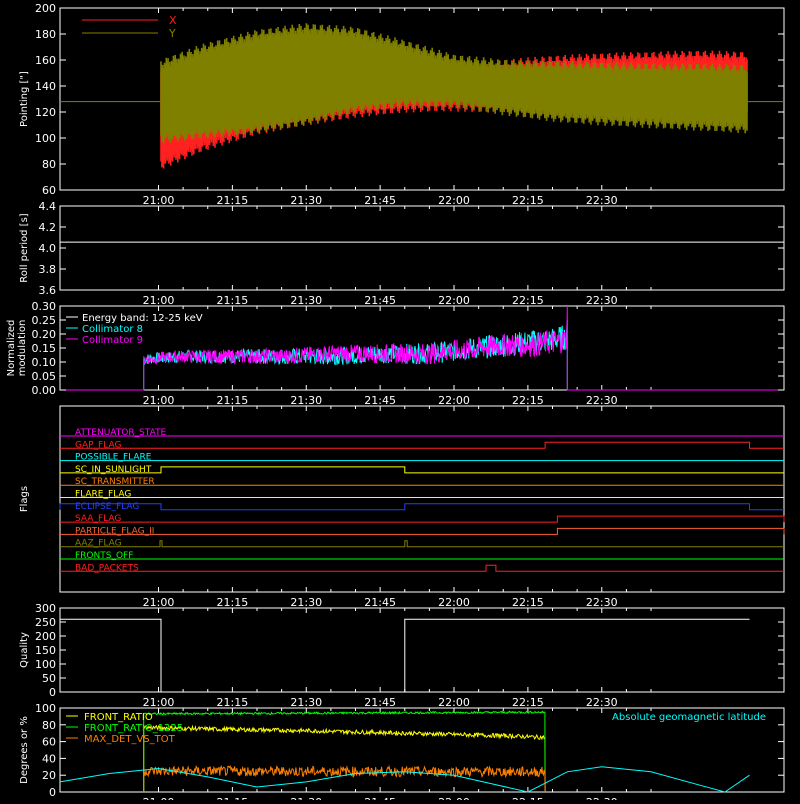 Image resolution: width=800 pixels, height=804 pixels. Describe the element at coordinates (24, 750) in the screenshot. I see `y-axis-label: Degrees or %` at that location.